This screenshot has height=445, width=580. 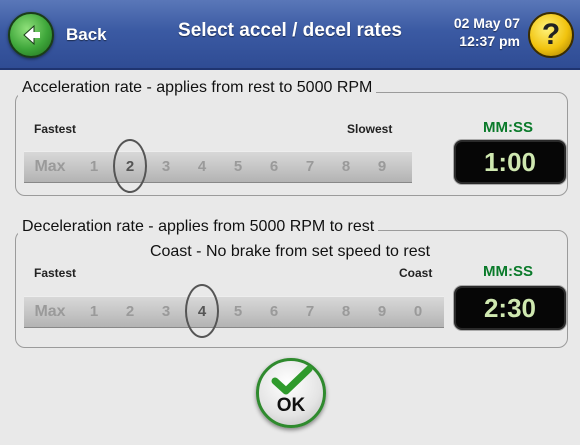 I want to click on accel-rate-option: 3, so click(x=166, y=167).